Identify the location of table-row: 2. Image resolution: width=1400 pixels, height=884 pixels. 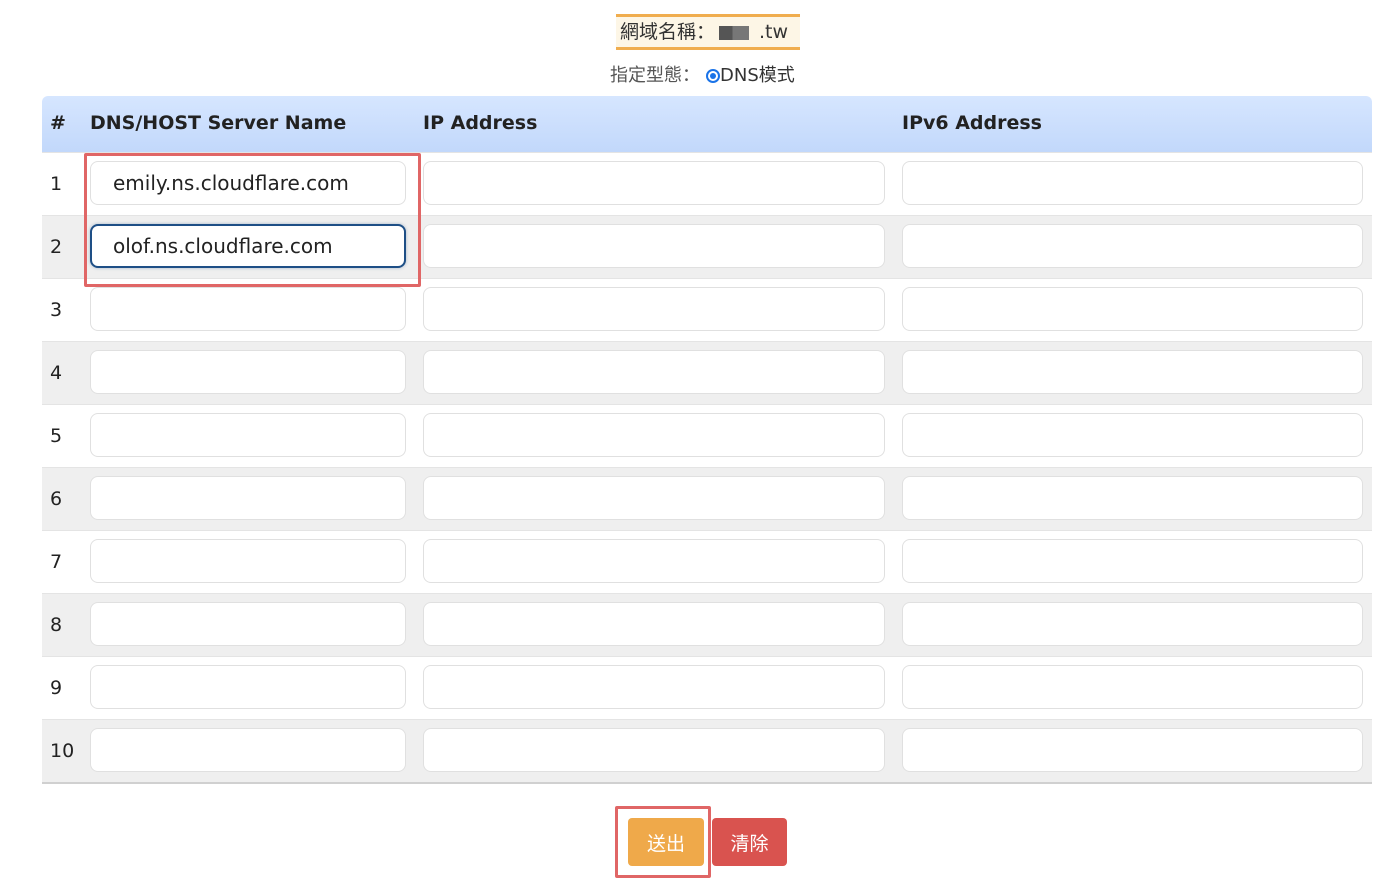
(707, 246).